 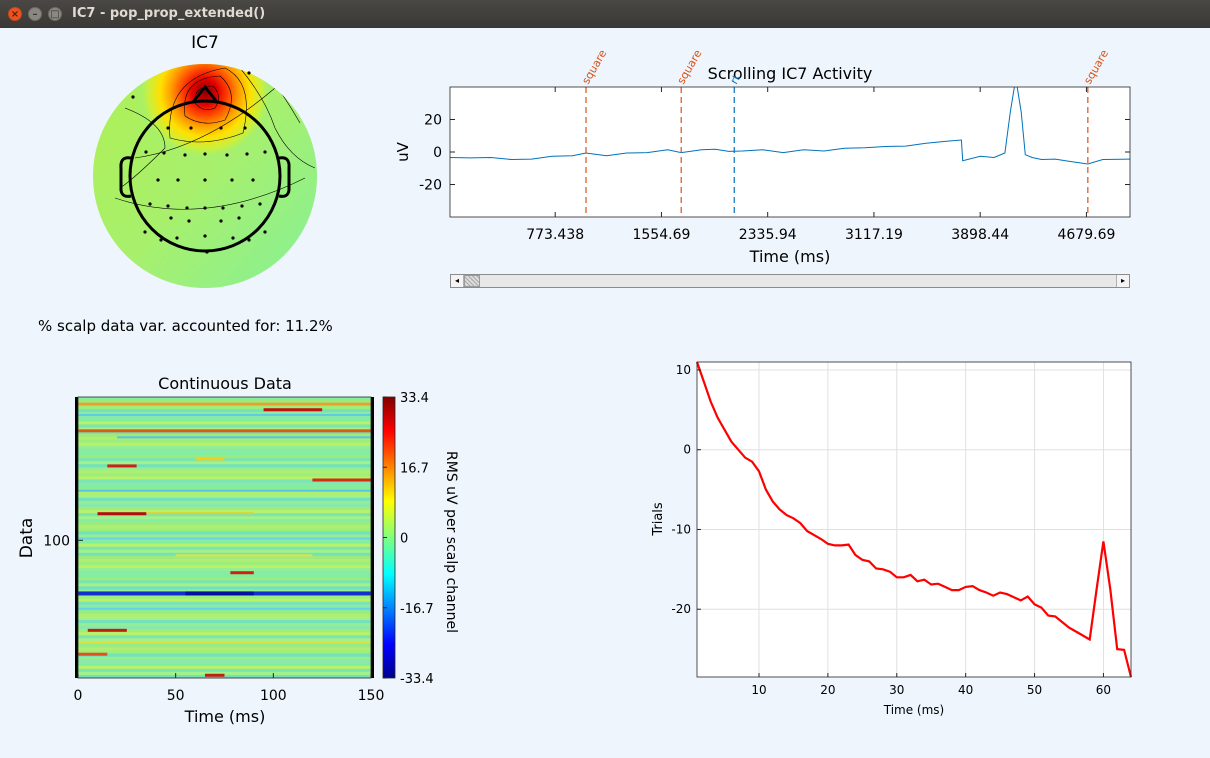 I want to click on scroll-left-button: ◂, so click(x=457, y=281).